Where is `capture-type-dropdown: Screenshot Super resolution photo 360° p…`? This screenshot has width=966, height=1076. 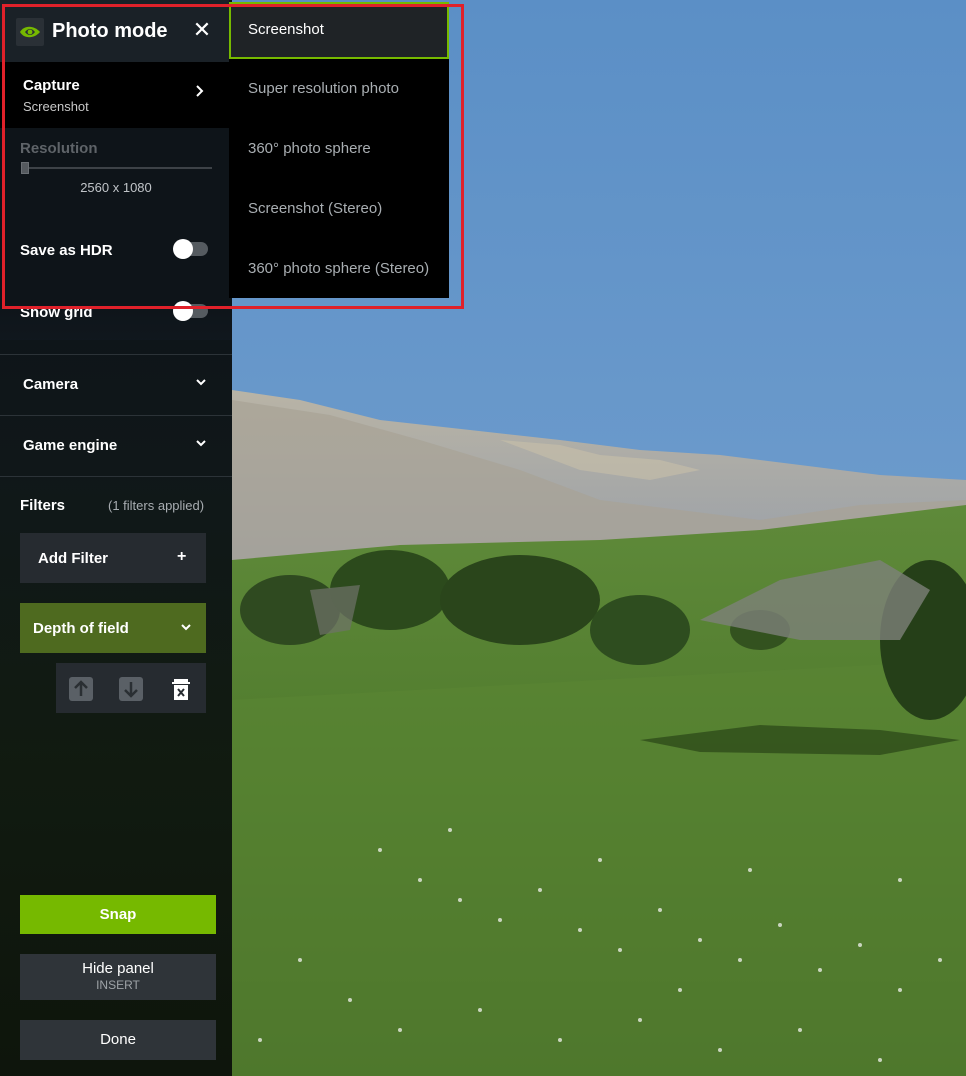 capture-type-dropdown: Screenshot Super resolution photo 360° p… is located at coordinates (339, 150).